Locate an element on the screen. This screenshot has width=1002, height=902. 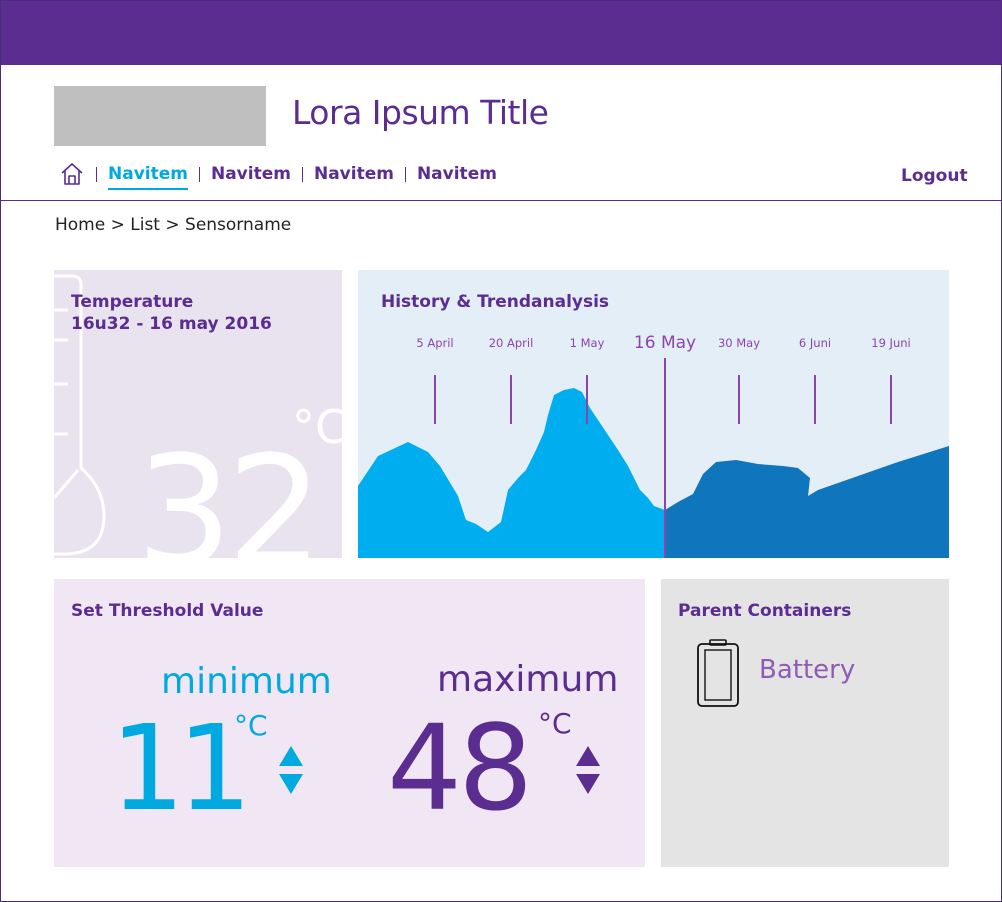
parent-containers-title: Parent Containers is located at coordinates (765, 611).